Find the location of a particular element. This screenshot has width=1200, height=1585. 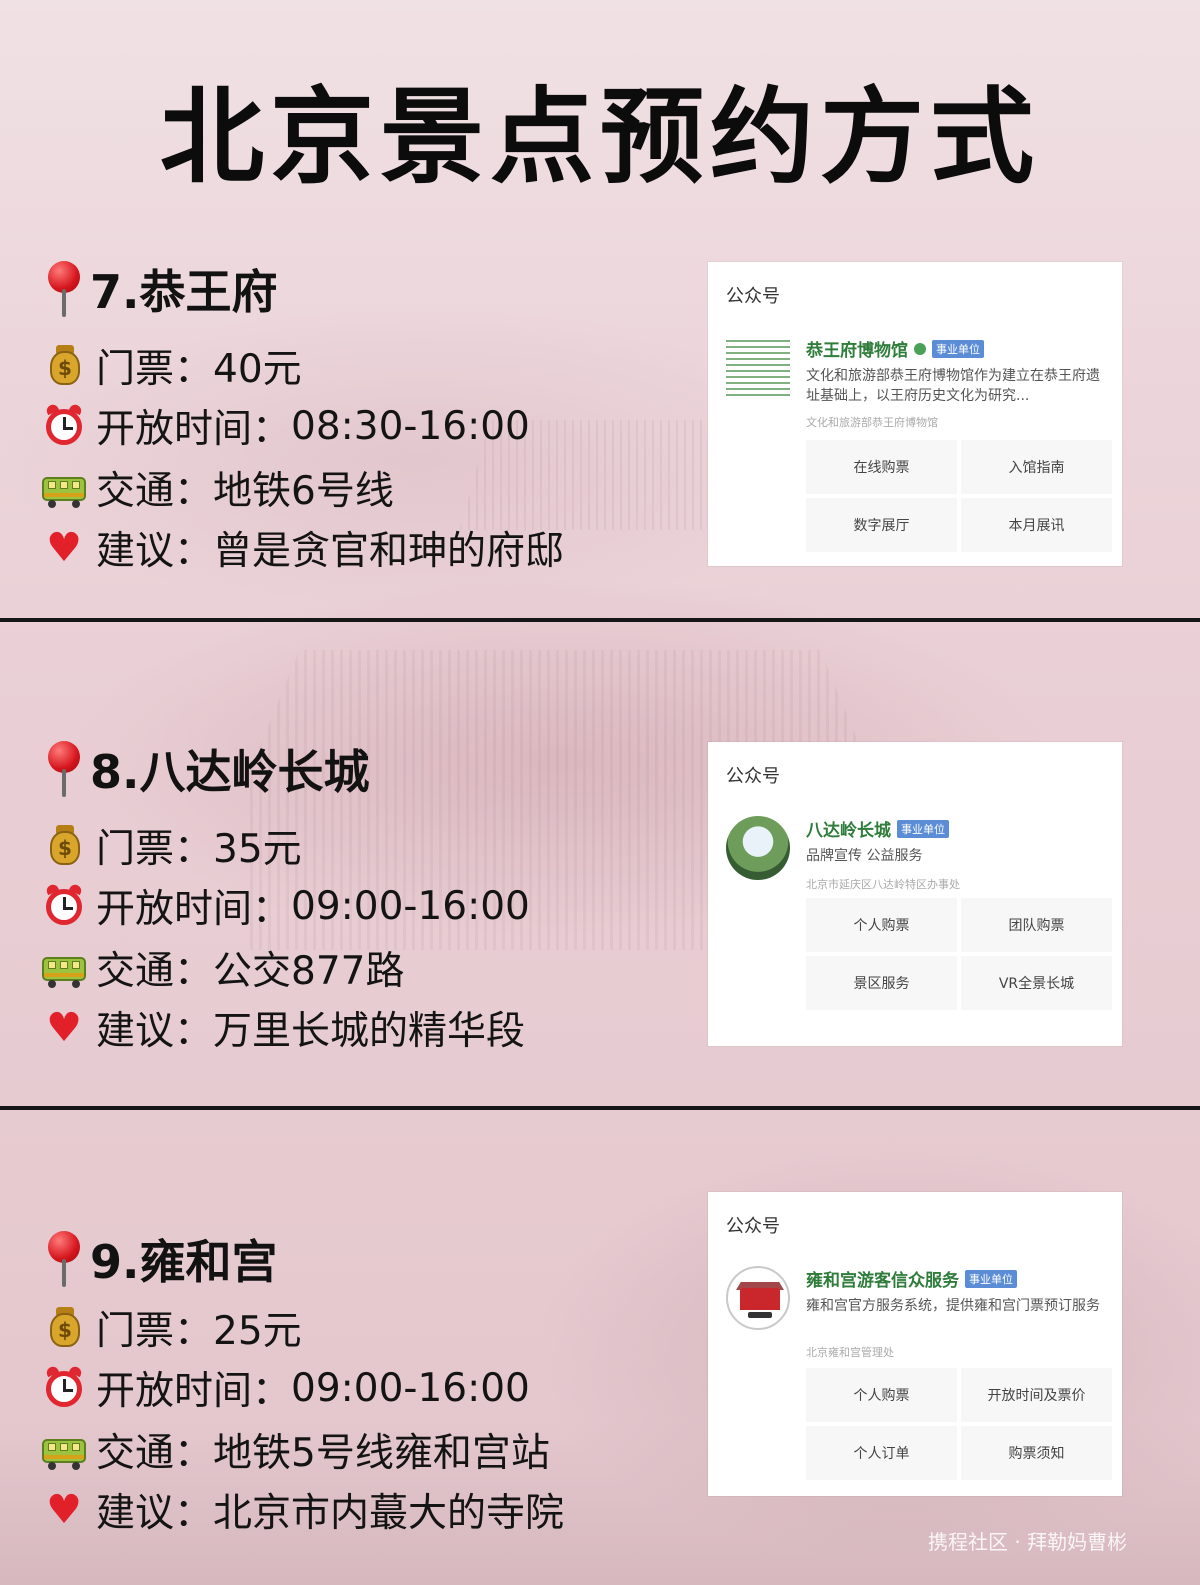

attraction-heading: 9.雍和宫 is located at coordinates (161, 1259).